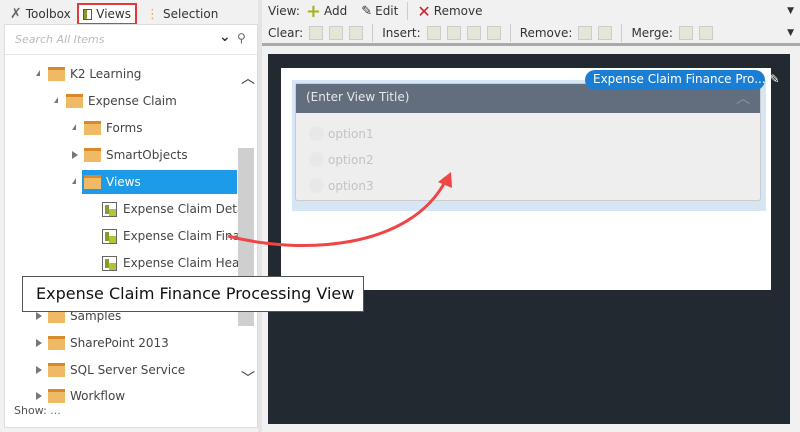  I want to click on drag-arrow, so click(339, 209).